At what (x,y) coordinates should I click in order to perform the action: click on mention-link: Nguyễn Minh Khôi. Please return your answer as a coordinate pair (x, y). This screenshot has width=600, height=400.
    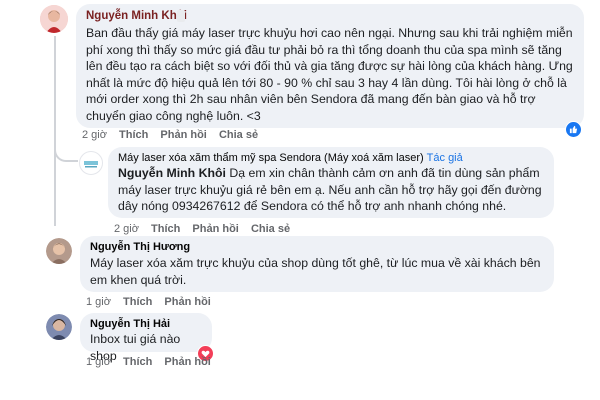
    Looking at the image, I should click on (172, 173).